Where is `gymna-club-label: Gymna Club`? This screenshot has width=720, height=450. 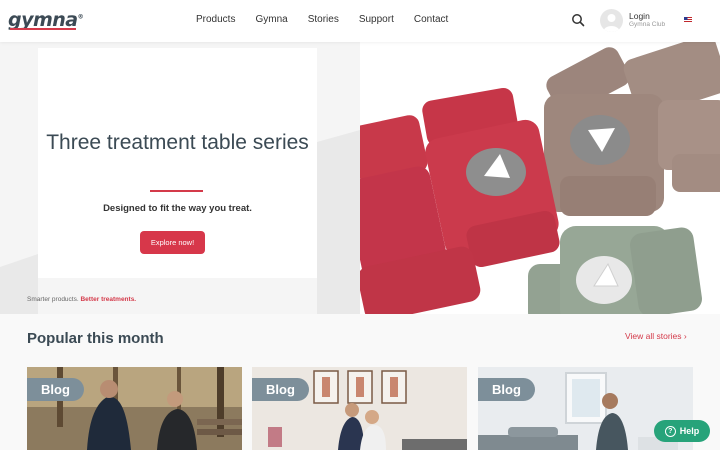 gymna-club-label: Gymna Club is located at coordinates (647, 24).